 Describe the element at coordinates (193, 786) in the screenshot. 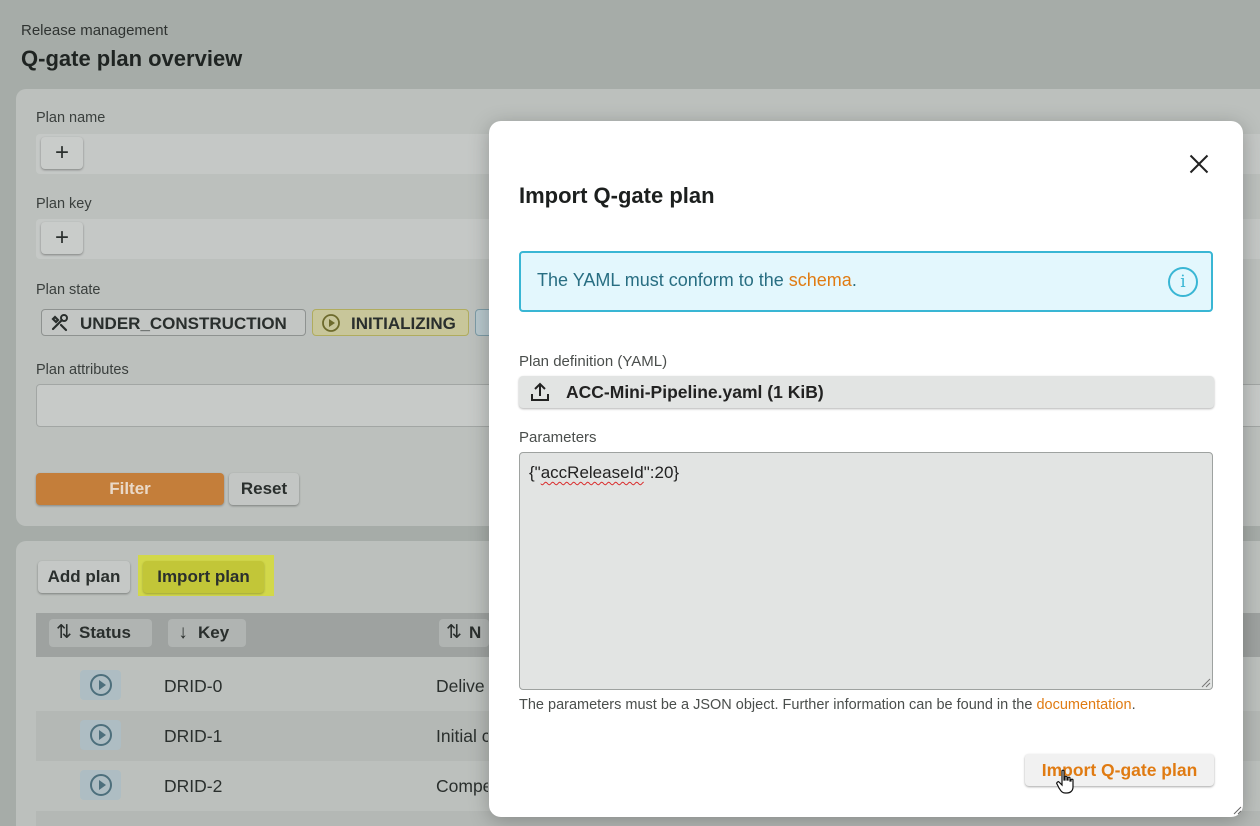

I see `cell-key: DRID-2` at that location.